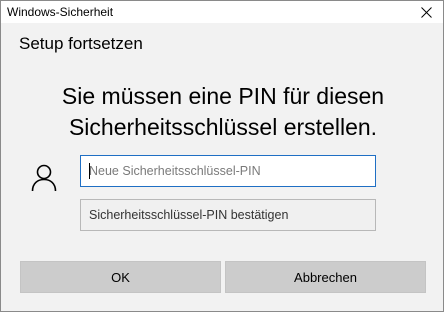 This screenshot has height=312, width=444. Describe the element at coordinates (89, 171) in the screenshot. I see `text-caret` at that location.